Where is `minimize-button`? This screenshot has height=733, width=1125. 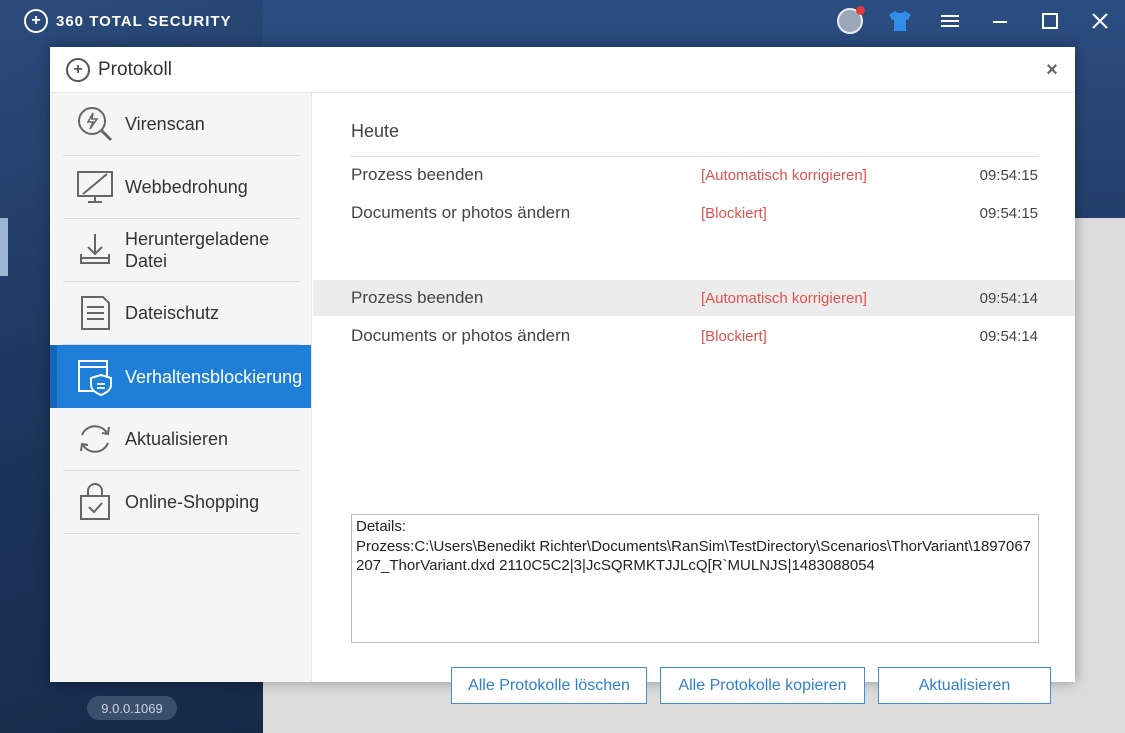 minimize-button is located at coordinates (1000, 21).